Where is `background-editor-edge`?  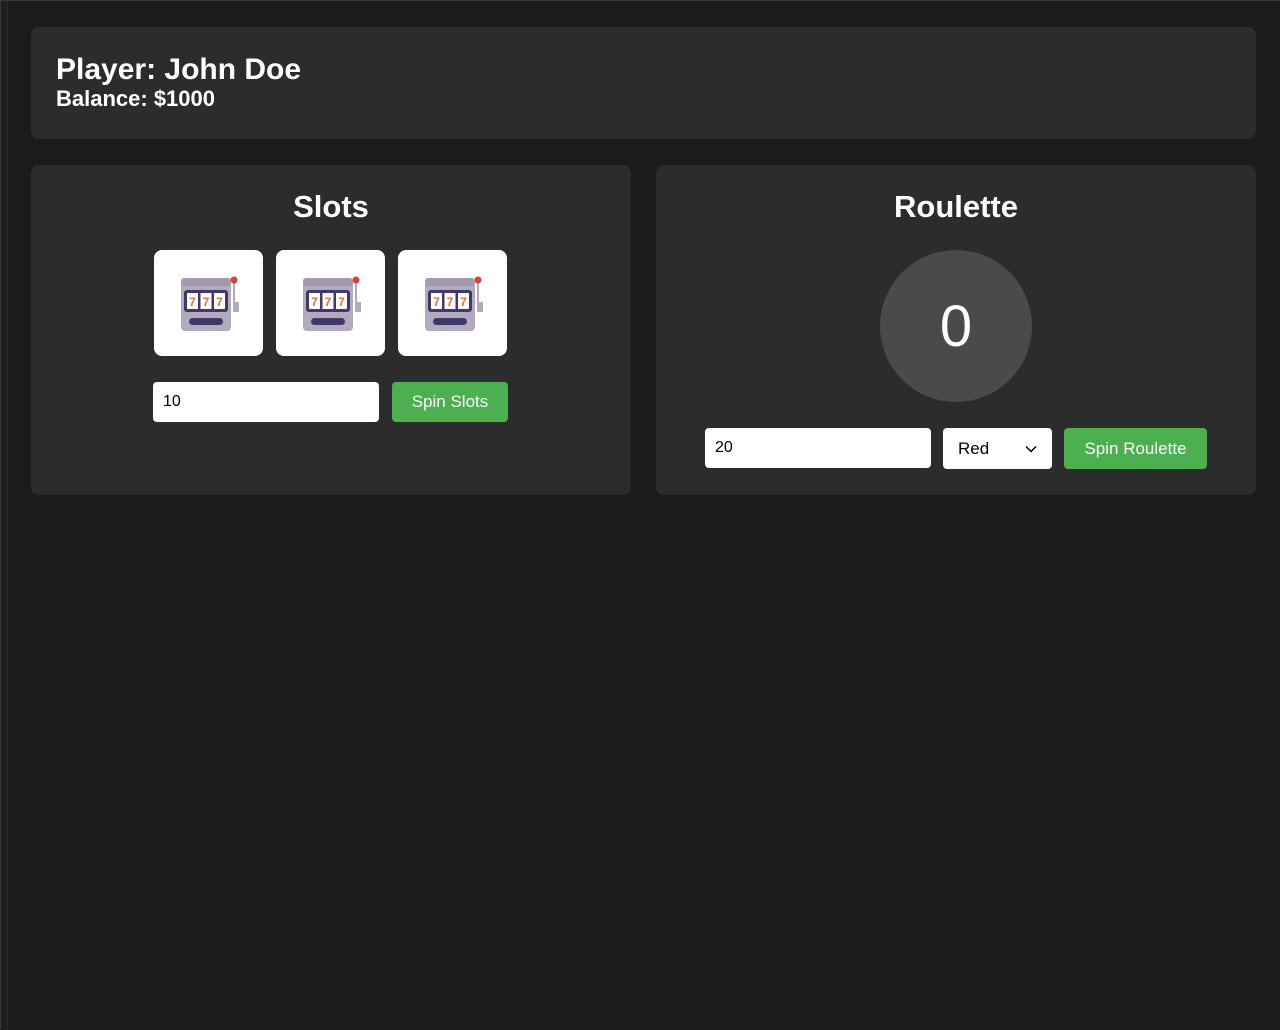 background-editor-edge is located at coordinates (4, 515).